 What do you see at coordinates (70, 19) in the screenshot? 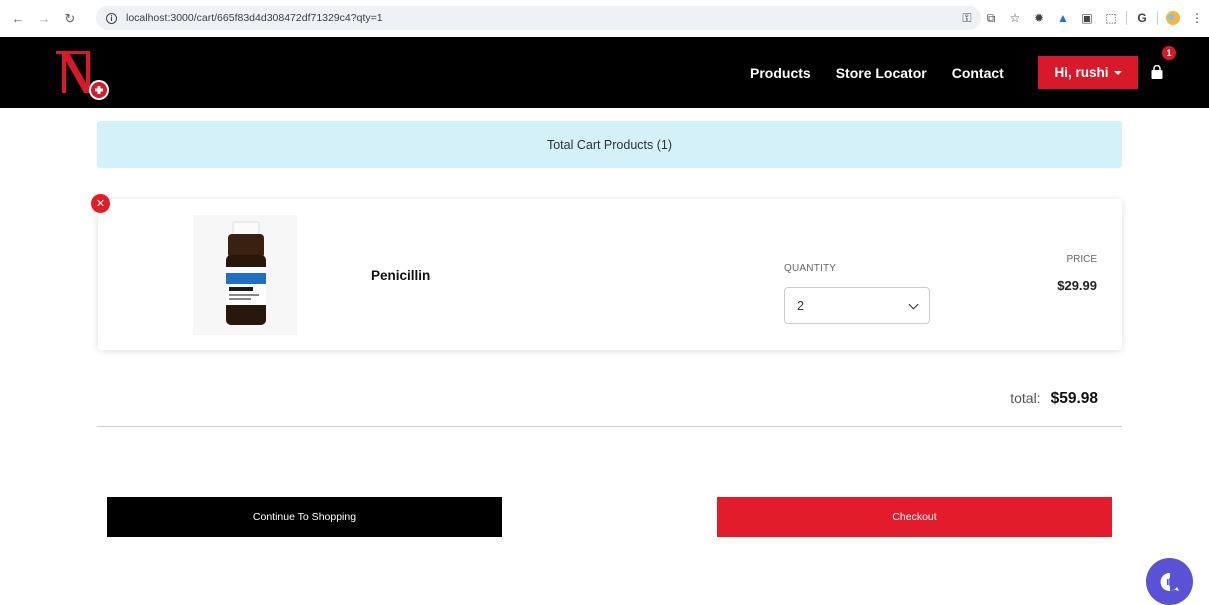
I see `reload-icon: ↻` at bounding box center [70, 19].